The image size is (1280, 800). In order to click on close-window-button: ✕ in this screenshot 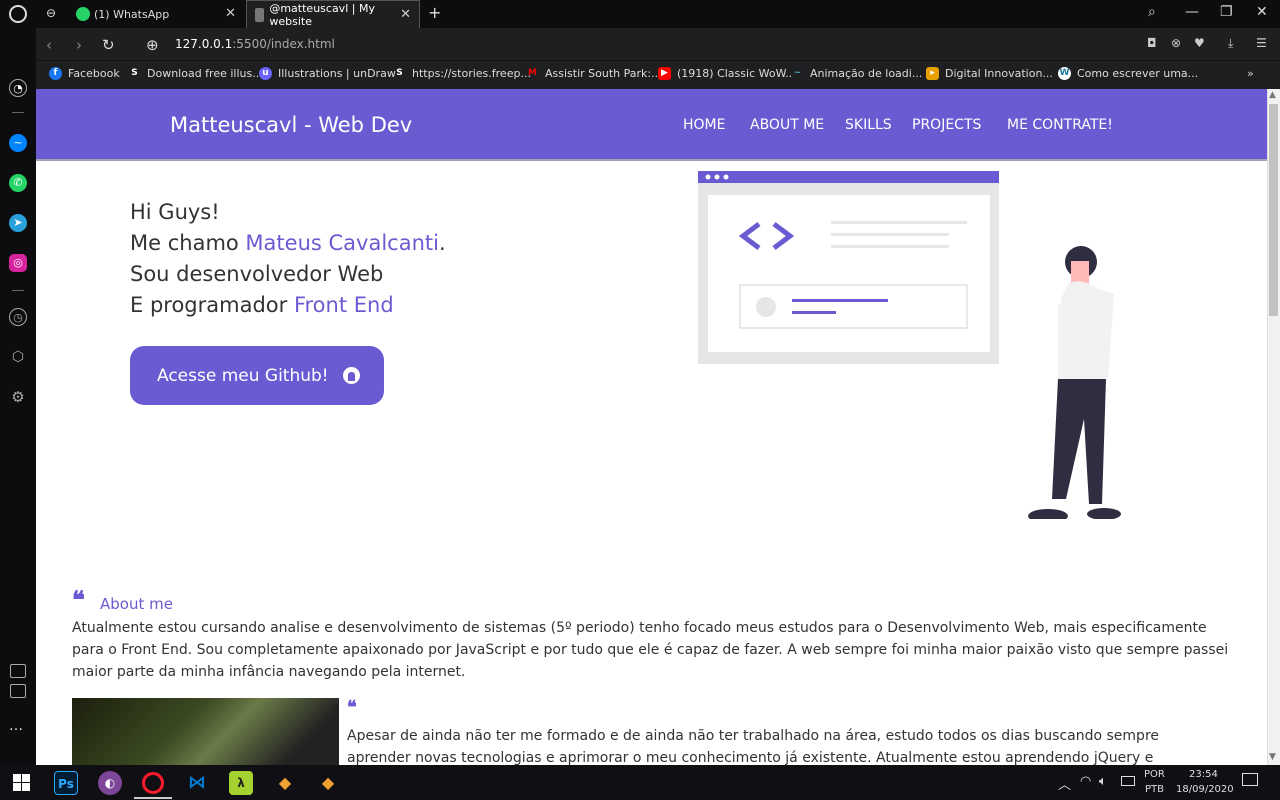, I will do `click(1262, 12)`.